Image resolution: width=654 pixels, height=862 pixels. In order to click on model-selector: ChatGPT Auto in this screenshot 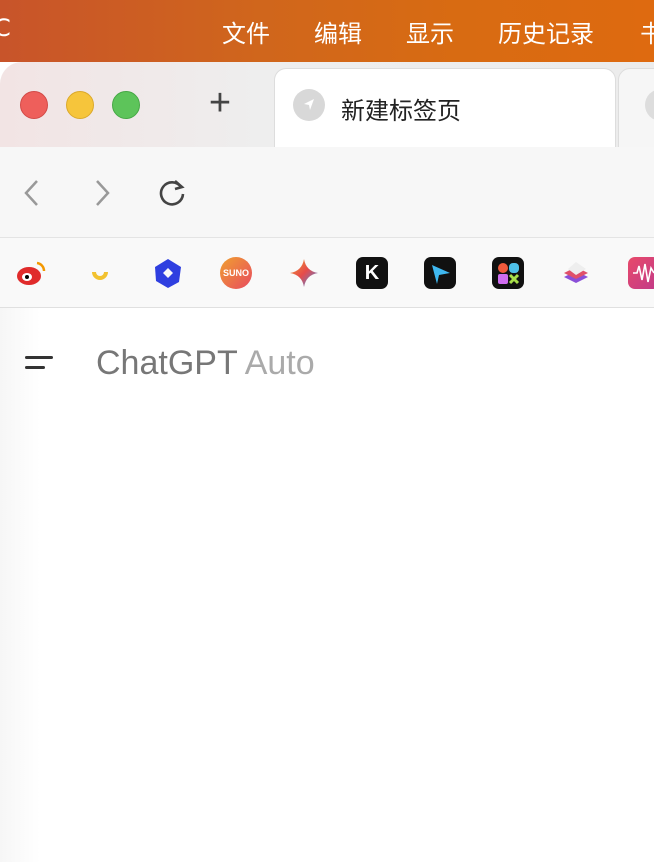, I will do `click(205, 363)`.